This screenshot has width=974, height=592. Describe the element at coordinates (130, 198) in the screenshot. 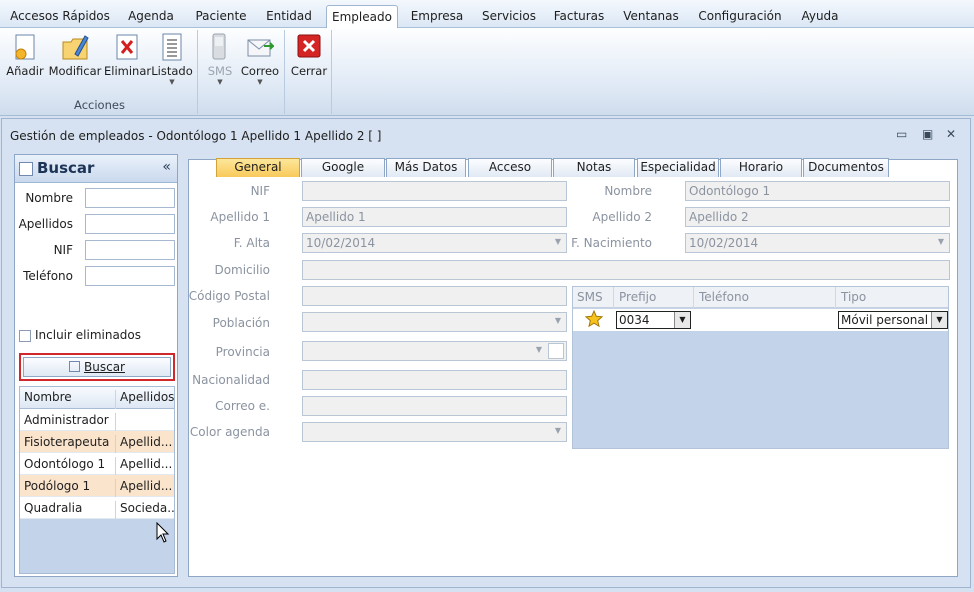

I see `name-input` at that location.